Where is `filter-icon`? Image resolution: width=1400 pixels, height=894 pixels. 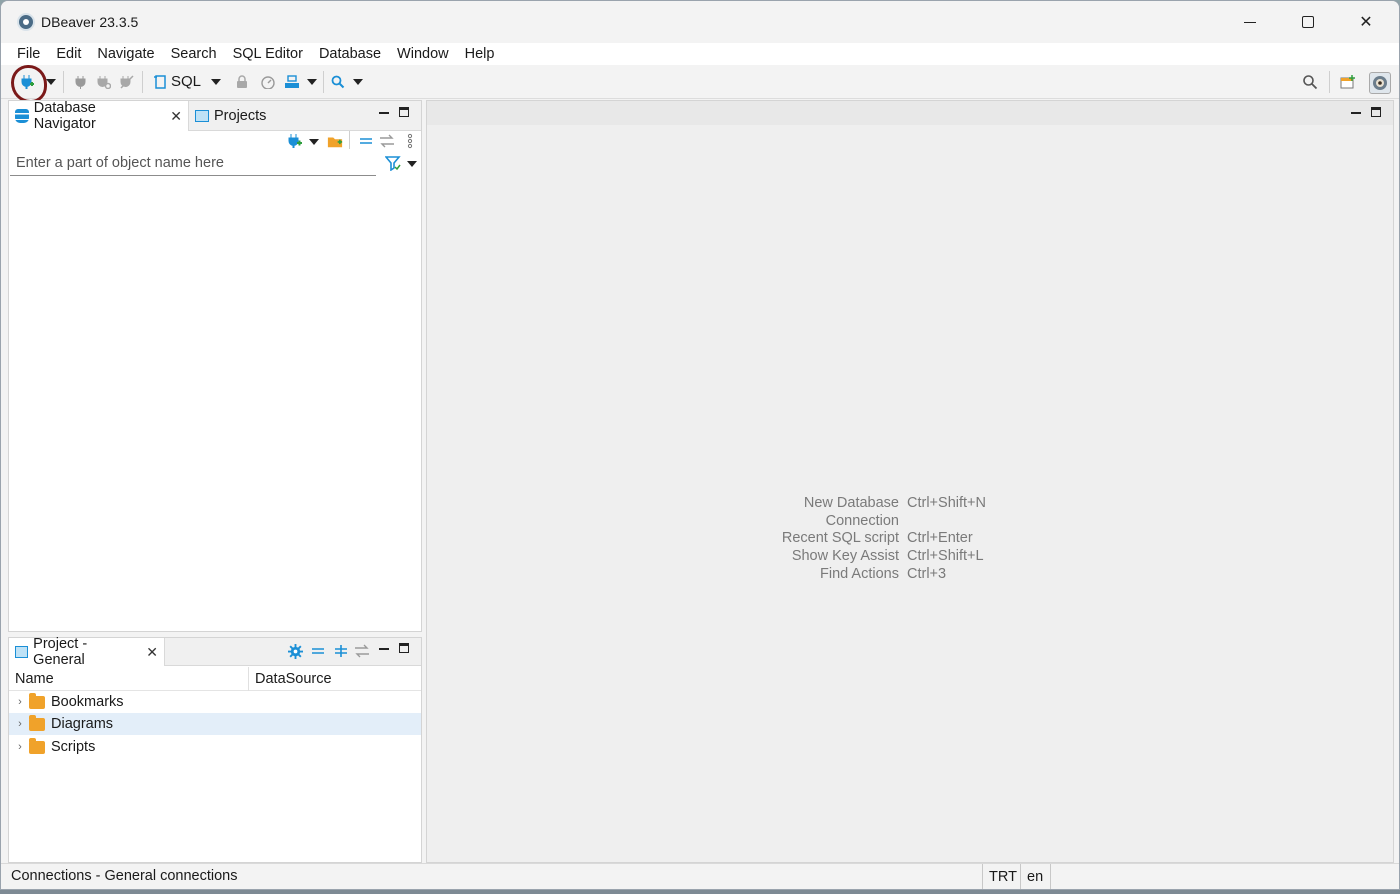 filter-icon is located at coordinates (392, 163).